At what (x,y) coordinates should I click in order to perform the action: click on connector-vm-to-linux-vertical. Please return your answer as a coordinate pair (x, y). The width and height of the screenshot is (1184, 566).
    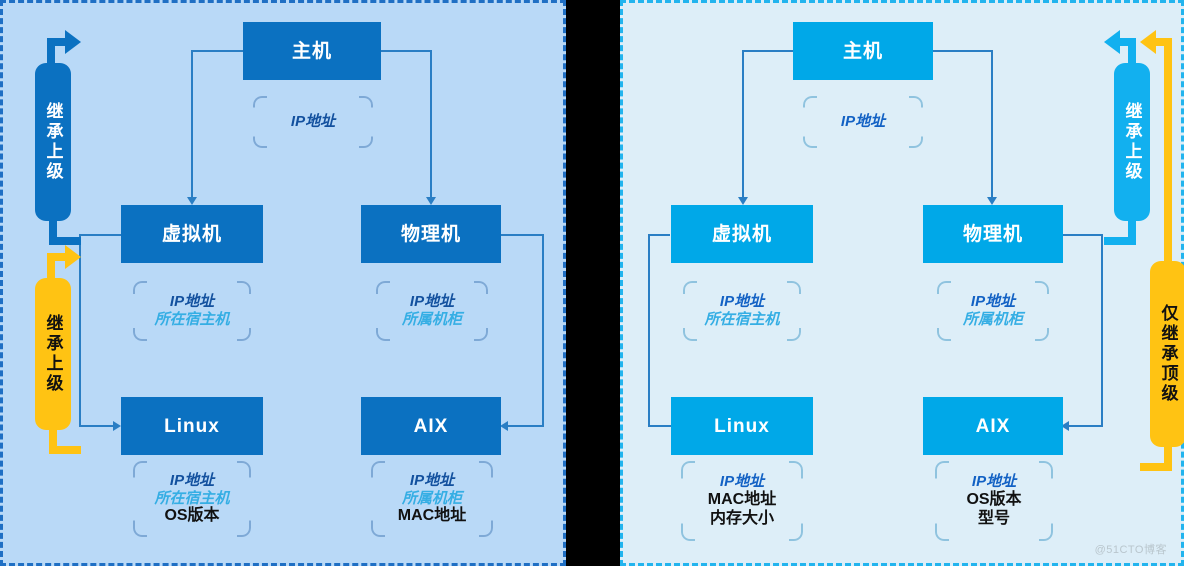
    Looking at the image, I should click on (649, 330).